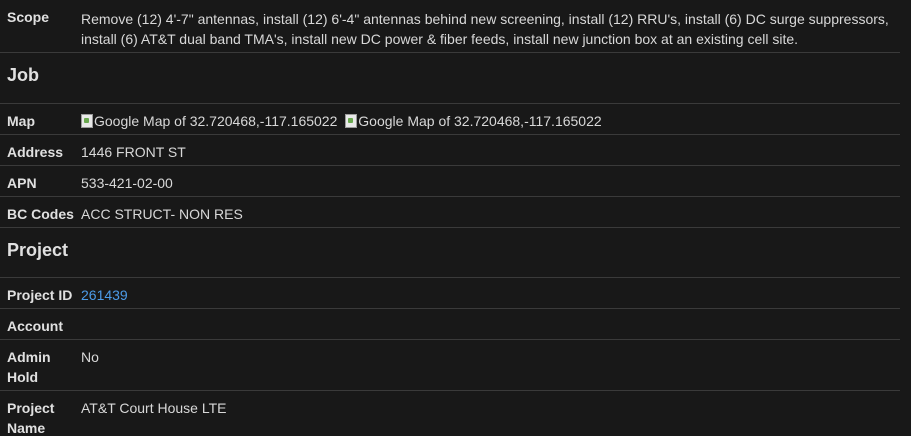  Describe the element at coordinates (216, 121) in the screenshot. I see `map-alt-text-1: Google Map of 32.720468,-117.165022` at that location.